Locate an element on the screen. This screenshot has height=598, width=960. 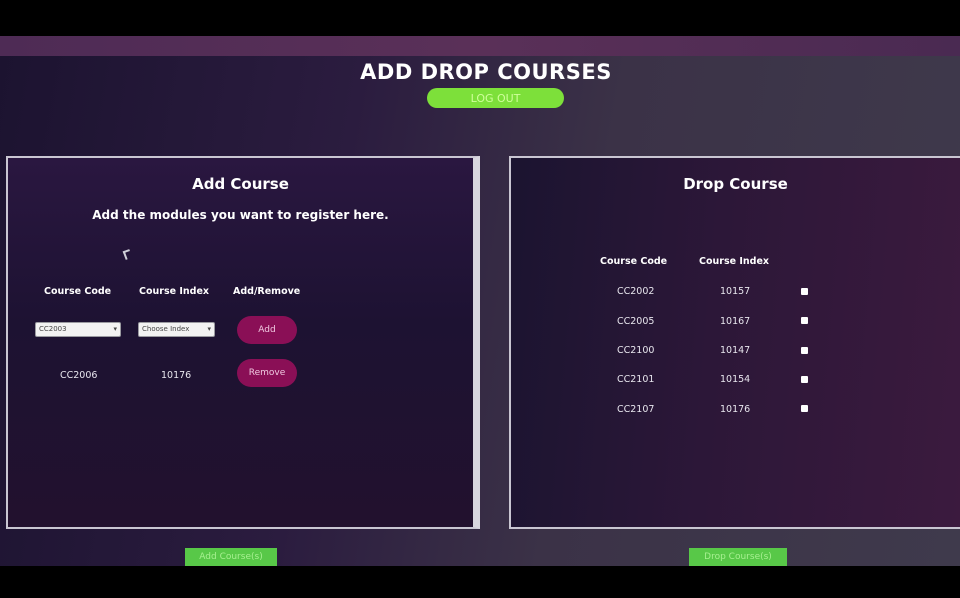
logout-button: LOG OUT is located at coordinates (495, 98).